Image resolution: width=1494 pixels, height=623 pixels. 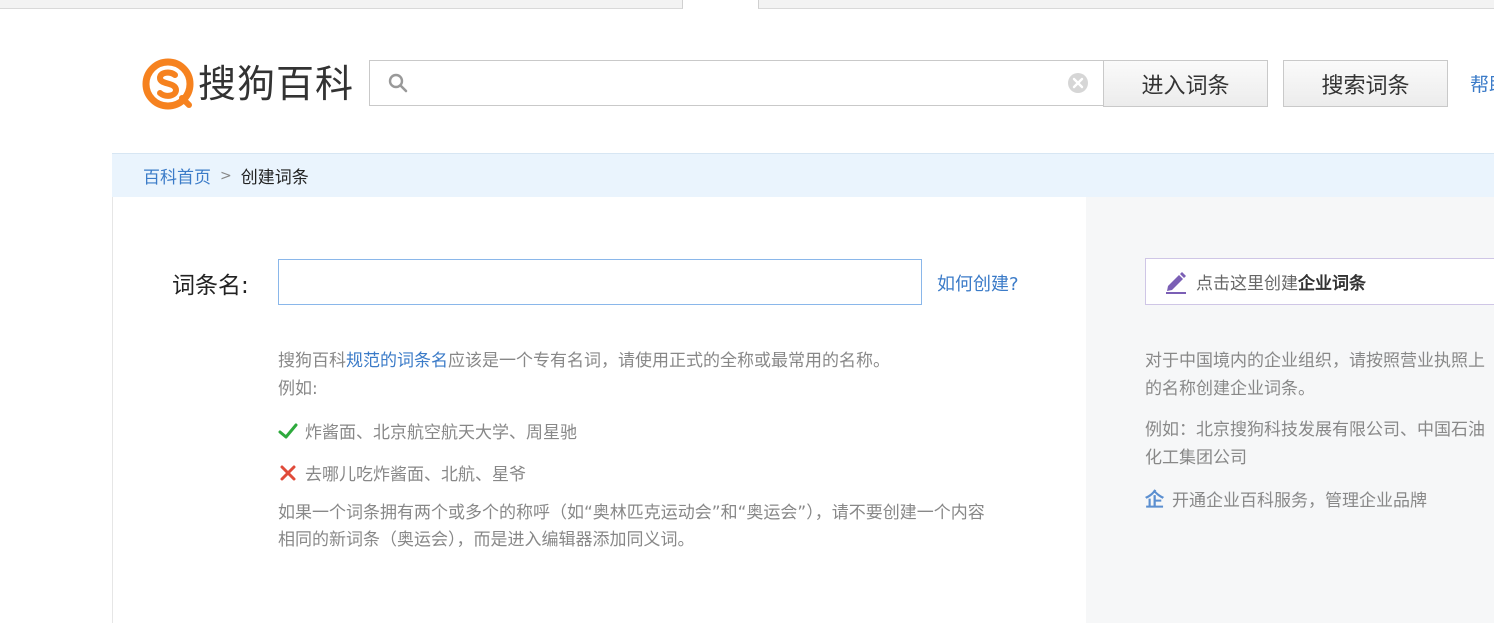 I want to click on example-label: 例如:, so click(x=298, y=389).